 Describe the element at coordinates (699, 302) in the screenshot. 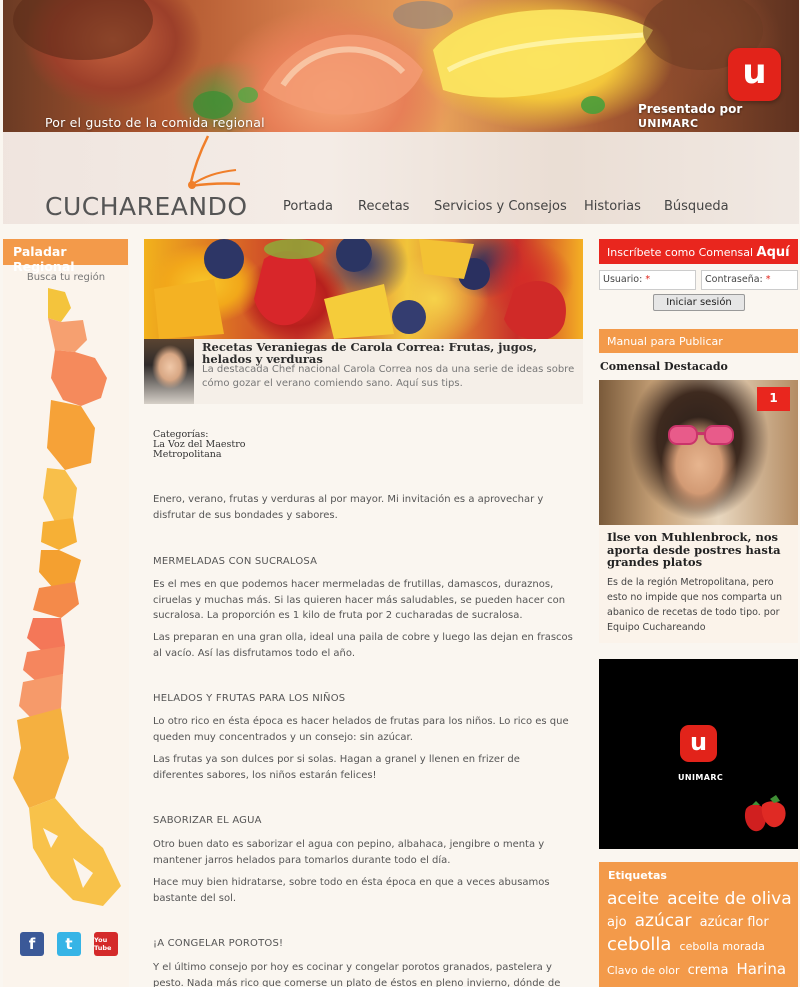

I see `login-button: Iniciar sesión` at that location.